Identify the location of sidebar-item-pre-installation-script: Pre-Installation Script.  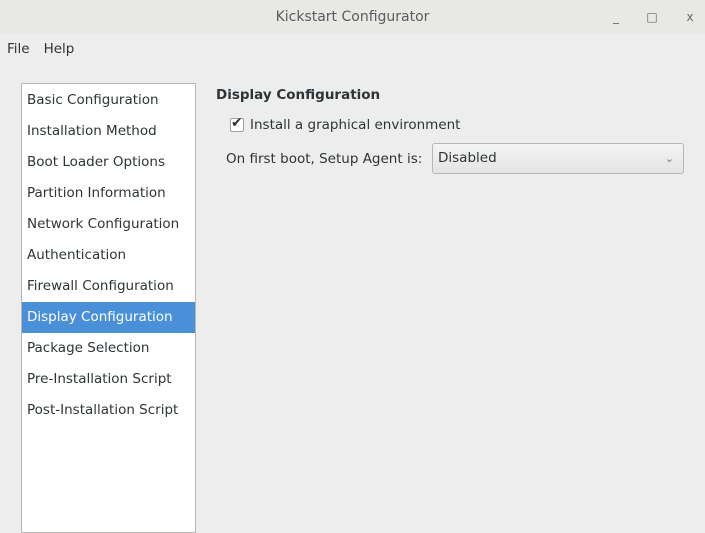
(108, 379).